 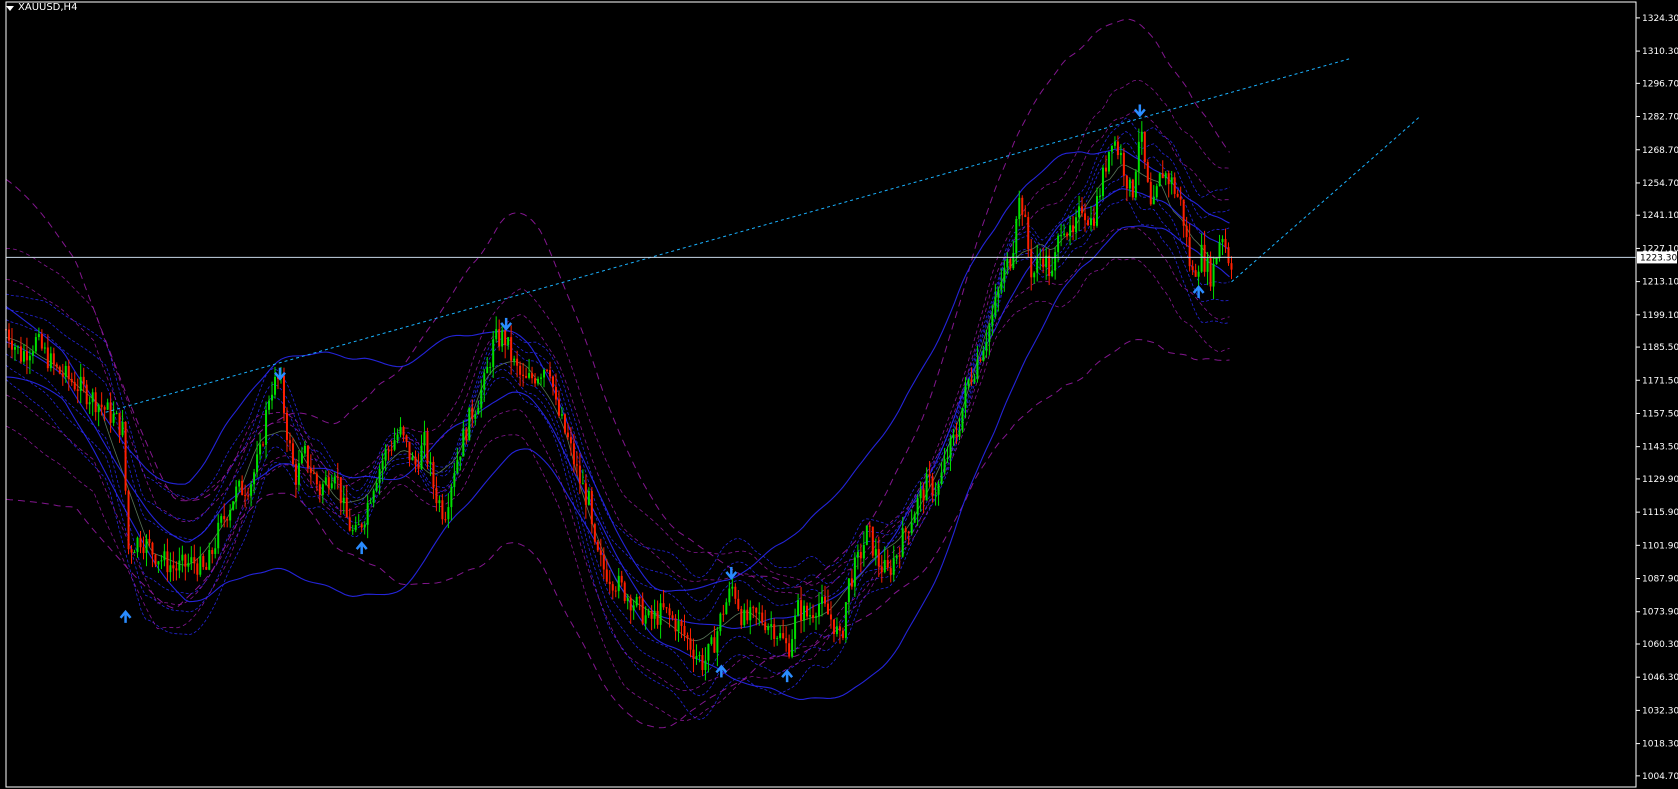 I want to click on y-tick-label: 1185.50, so click(x=1660, y=348).